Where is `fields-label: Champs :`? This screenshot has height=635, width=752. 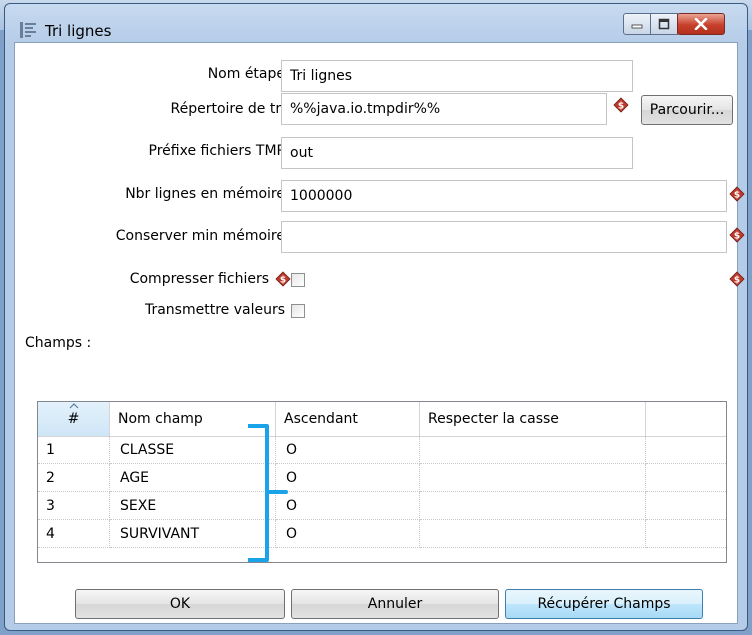 fields-label: Champs : is located at coordinates (58, 343).